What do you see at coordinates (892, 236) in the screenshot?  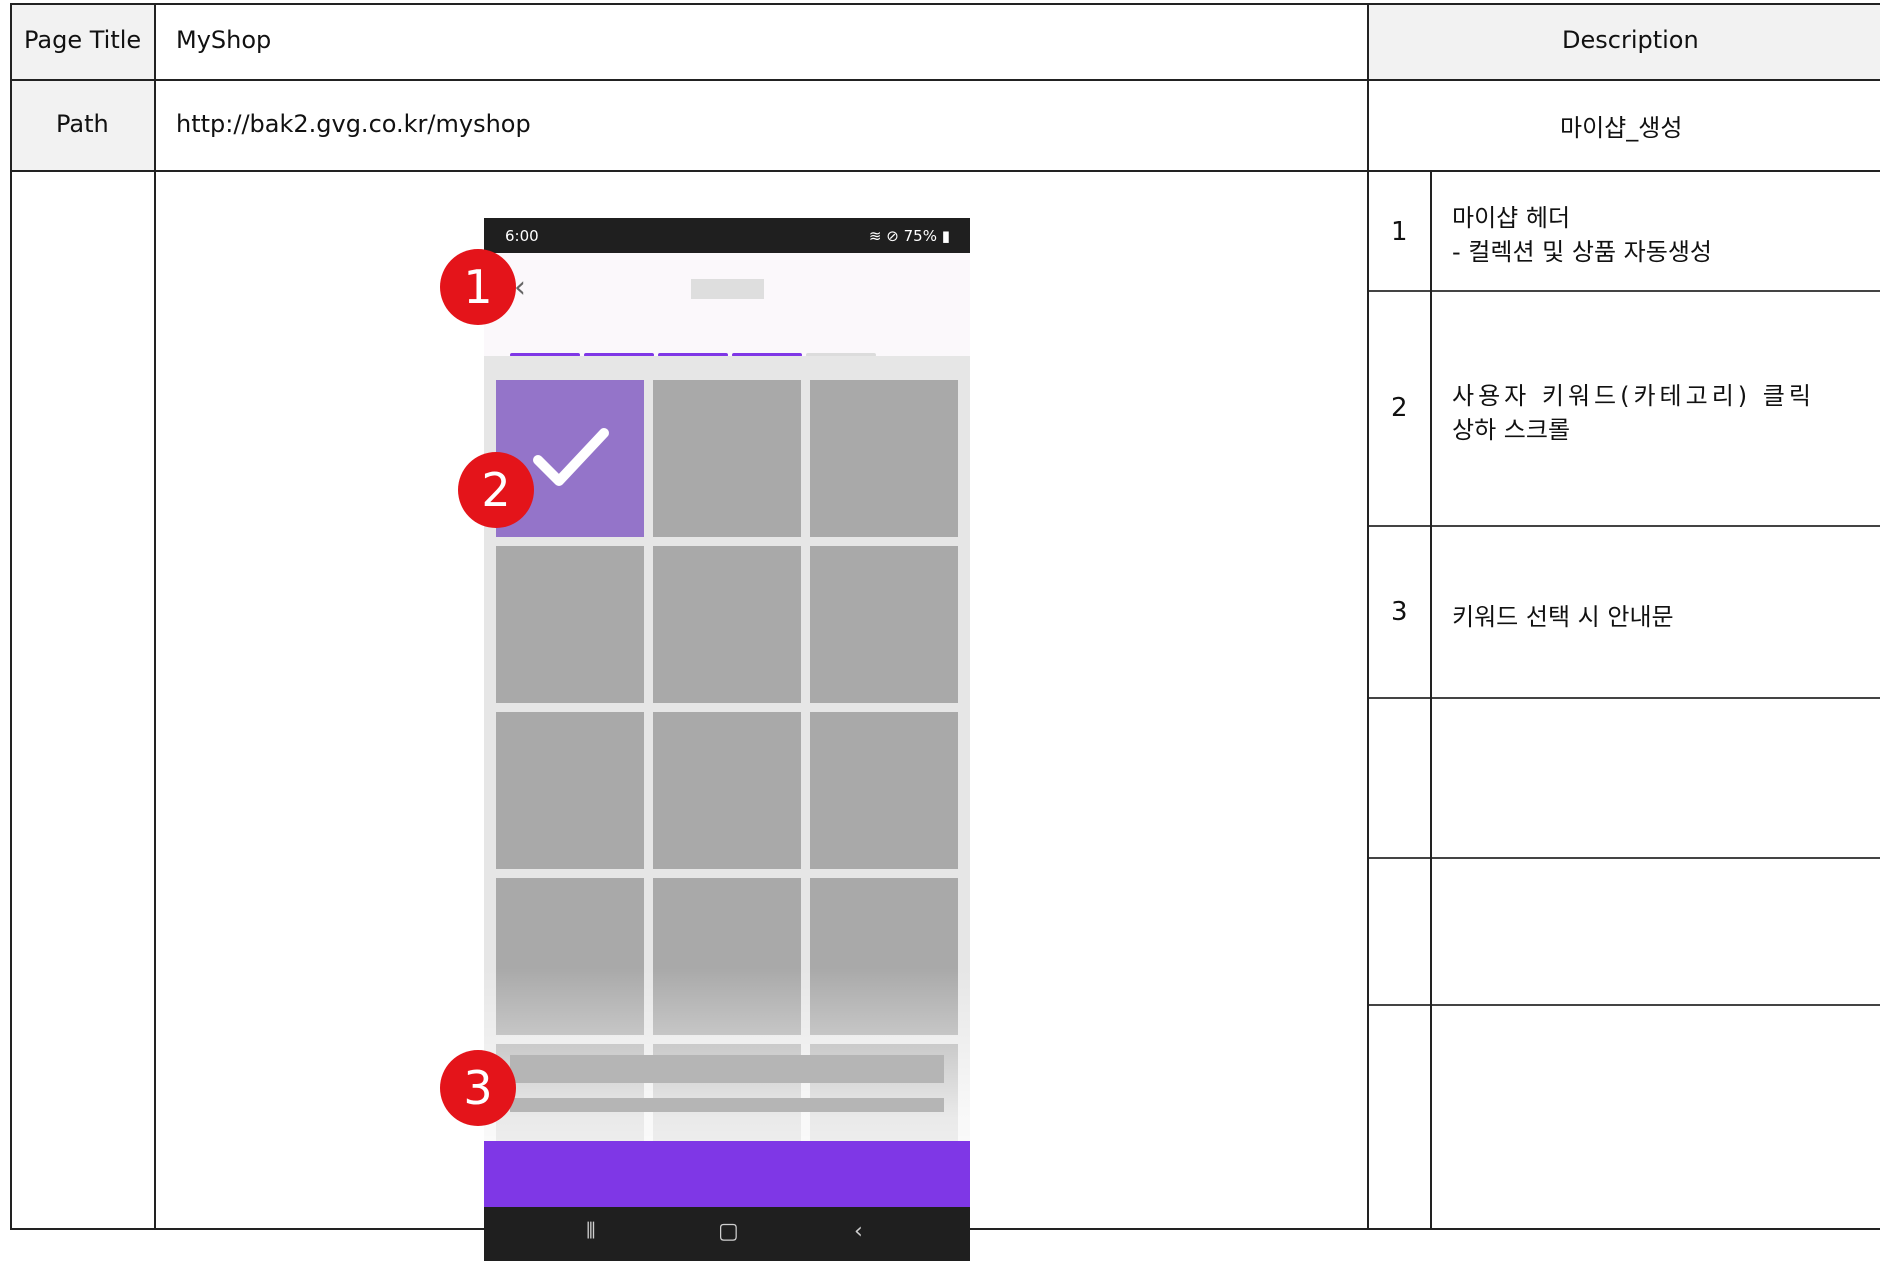 I see `no-disturb-icon: ⊘` at bounding box center [892, 236].